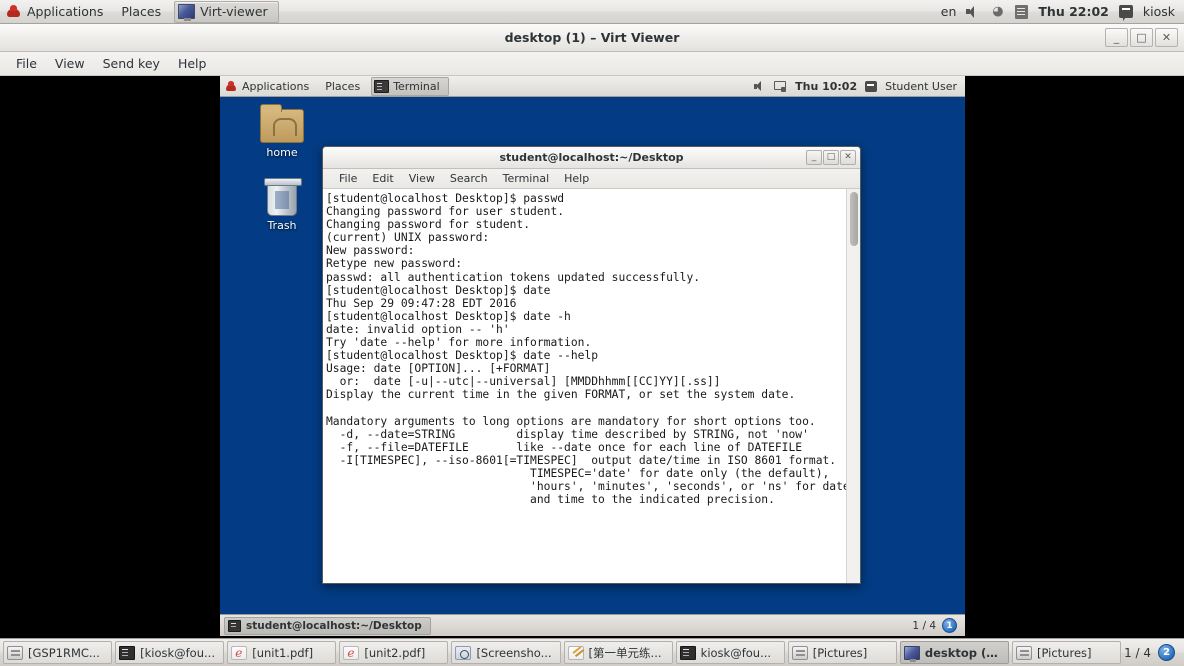  I want to click on terminal-menu-help: Help, so click(576, 178).